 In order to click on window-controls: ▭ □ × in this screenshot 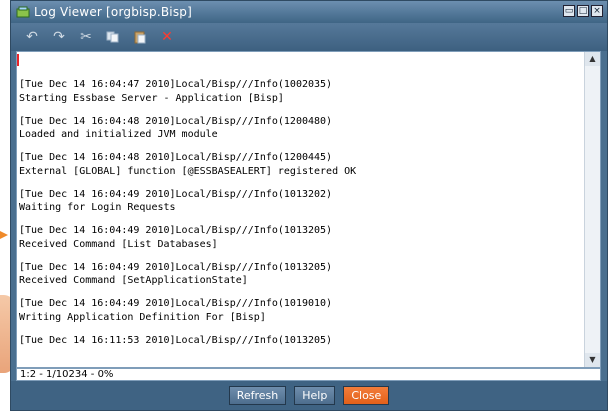, I will do `click(583, 11)`.